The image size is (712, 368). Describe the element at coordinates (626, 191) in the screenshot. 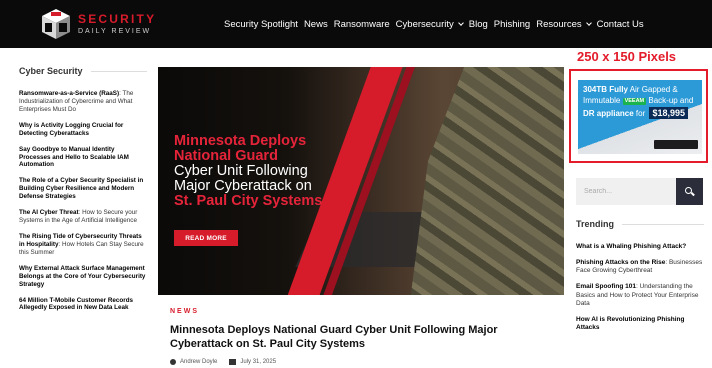

I see `search-input` at that location.